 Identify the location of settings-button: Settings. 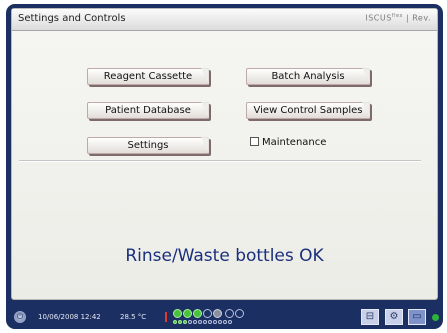
(148, 145).